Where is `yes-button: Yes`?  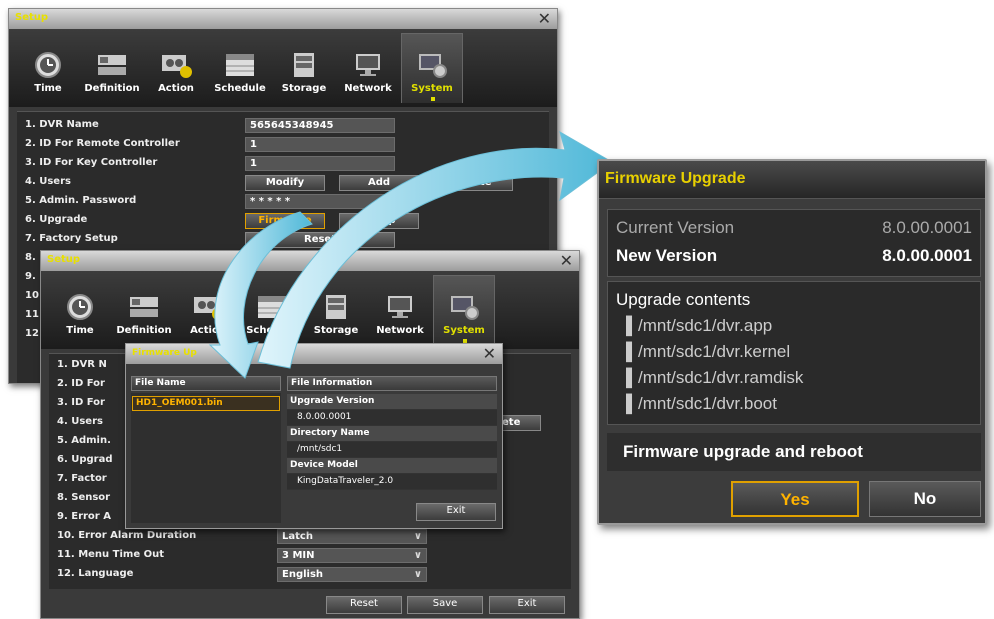 yes-button: Yes is located at coordinates (795, 499).